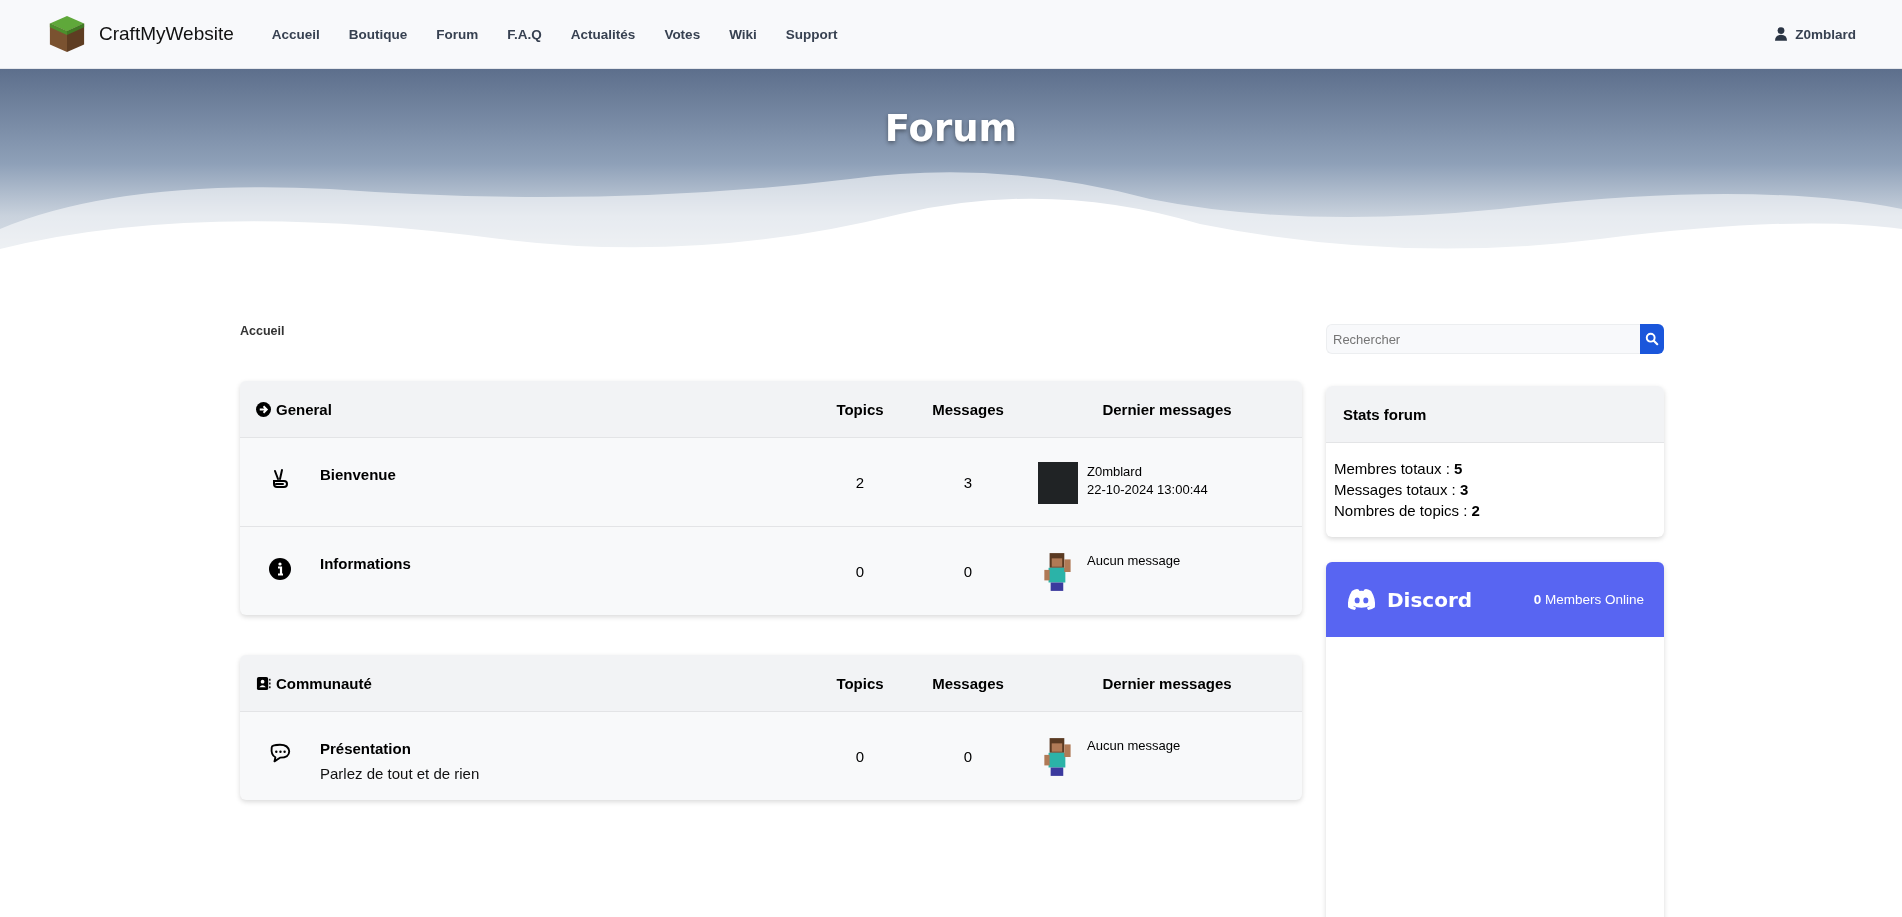 Image resolution: width=1902 pixels, height=917 pixels. What do you see at coordinates (280, 569) in the screenshot?
I see `info-icon` at bounding box center [280, 569].